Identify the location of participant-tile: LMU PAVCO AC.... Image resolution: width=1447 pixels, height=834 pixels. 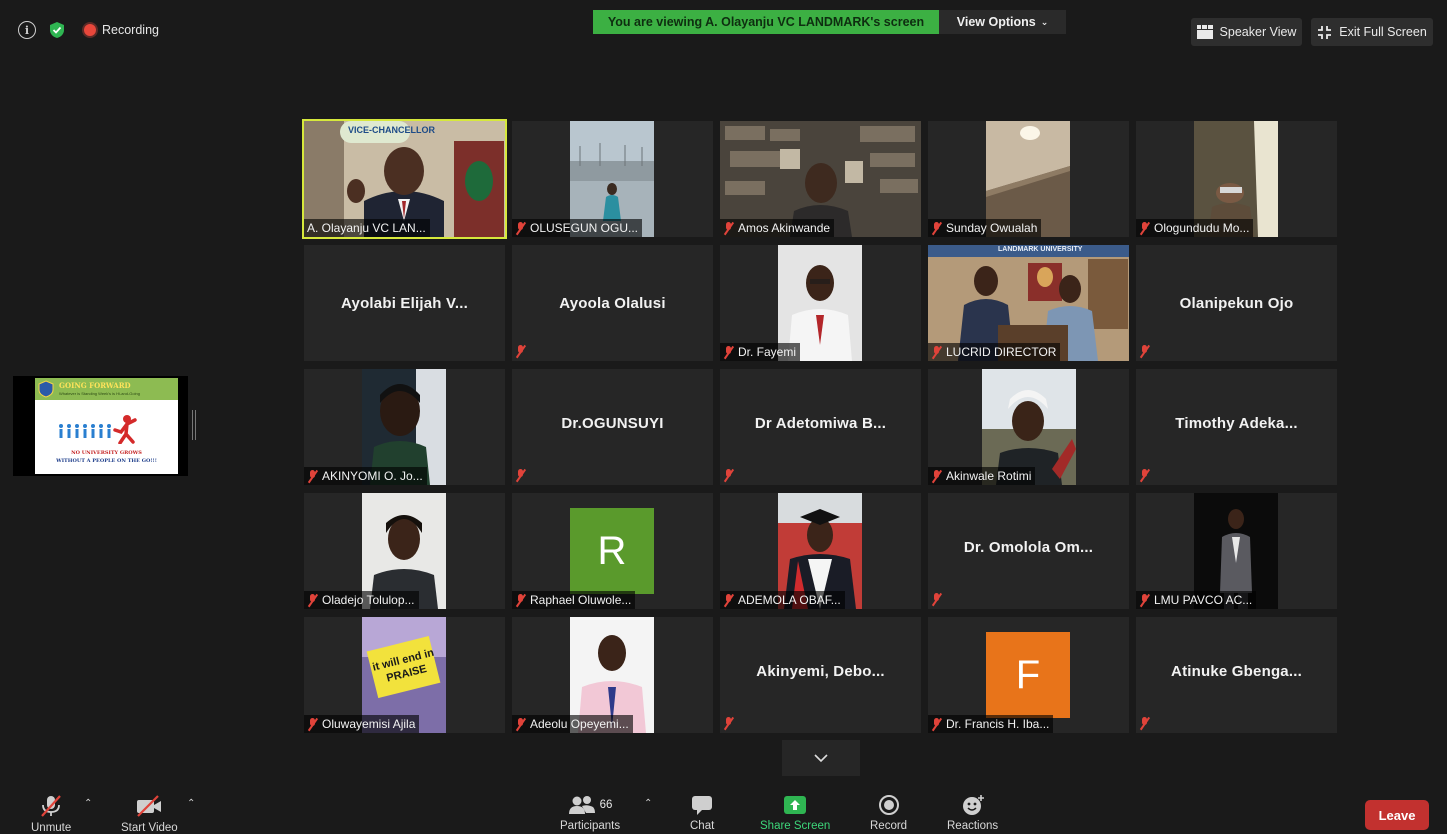
(1236, 551).